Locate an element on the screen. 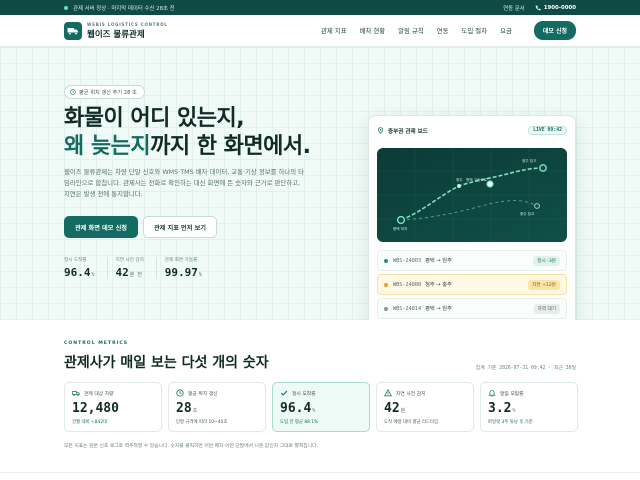  live-badge: LIVE 09:42 is located at coordinates (547, 130).